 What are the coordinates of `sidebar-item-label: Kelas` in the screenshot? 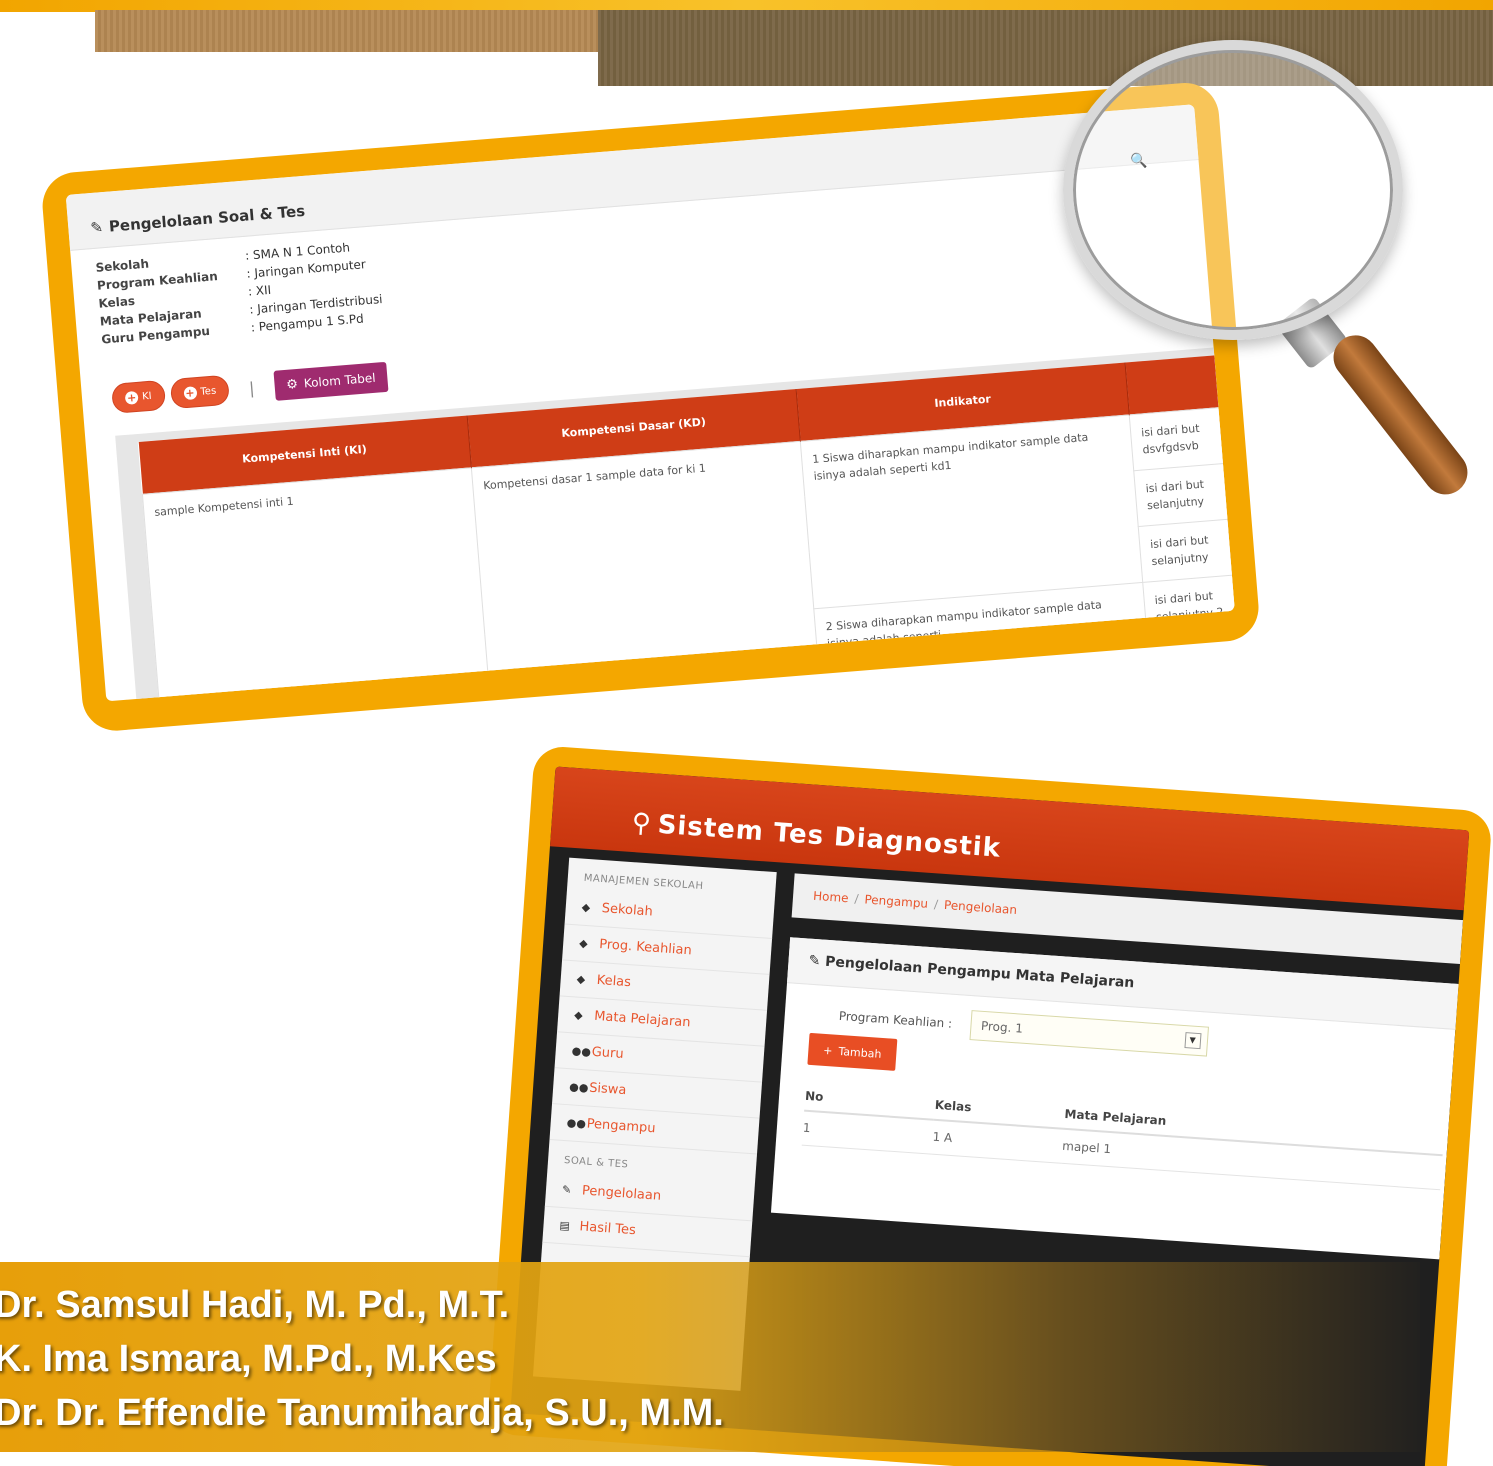 It's located at (614, 981).